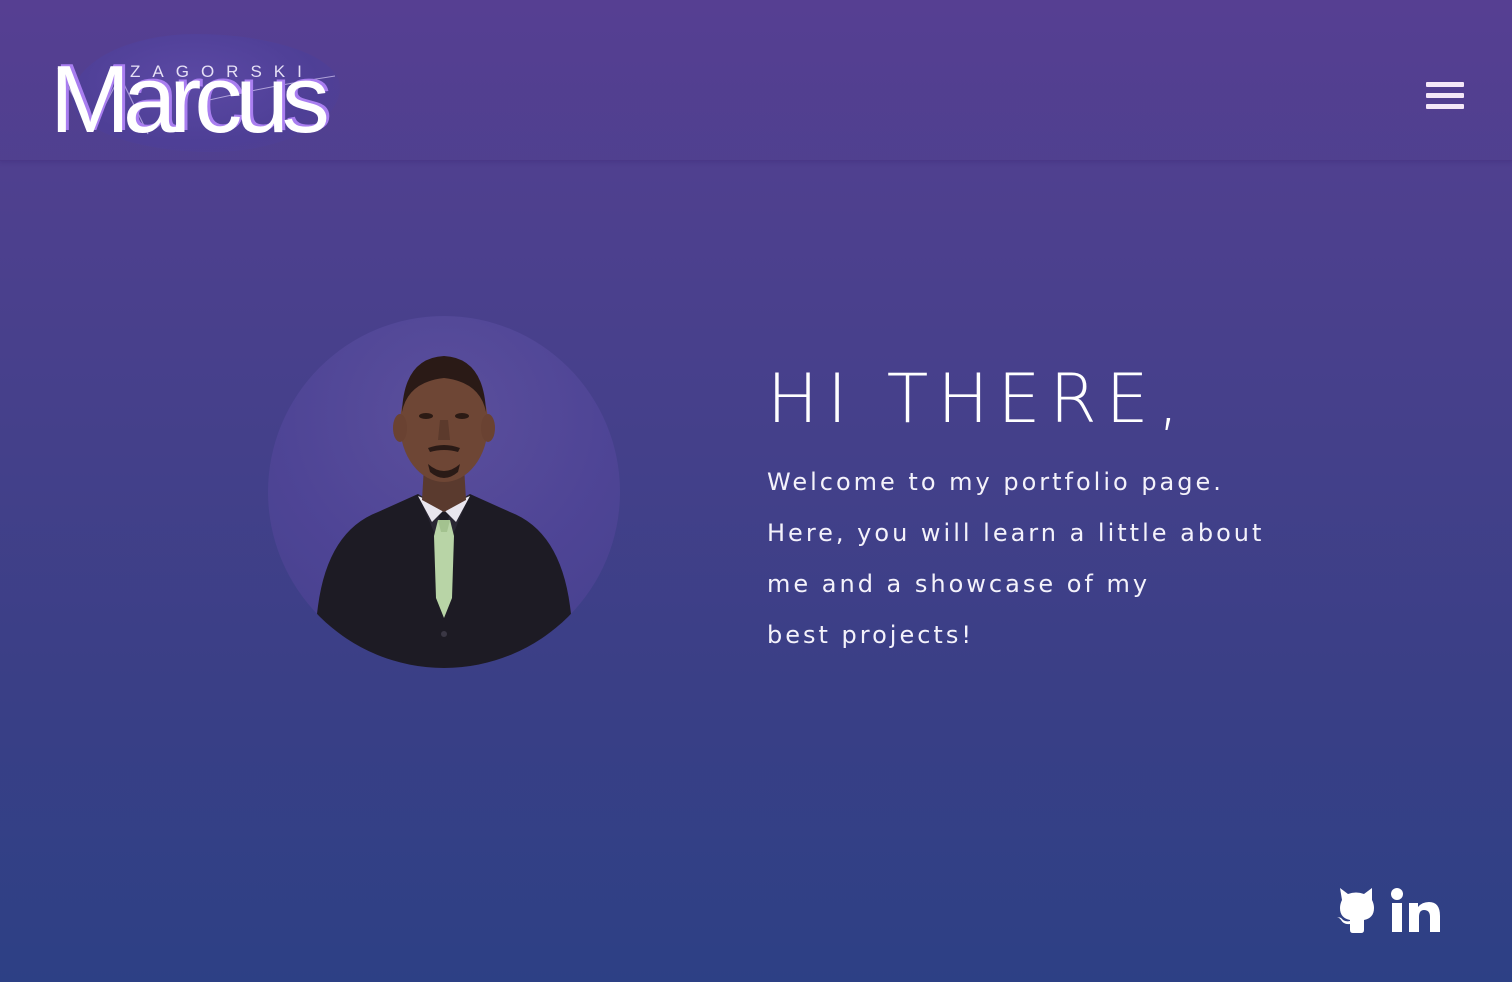 This screenshot has height=982, width=1512. I want to click on profile-photo, so click(444, 492).